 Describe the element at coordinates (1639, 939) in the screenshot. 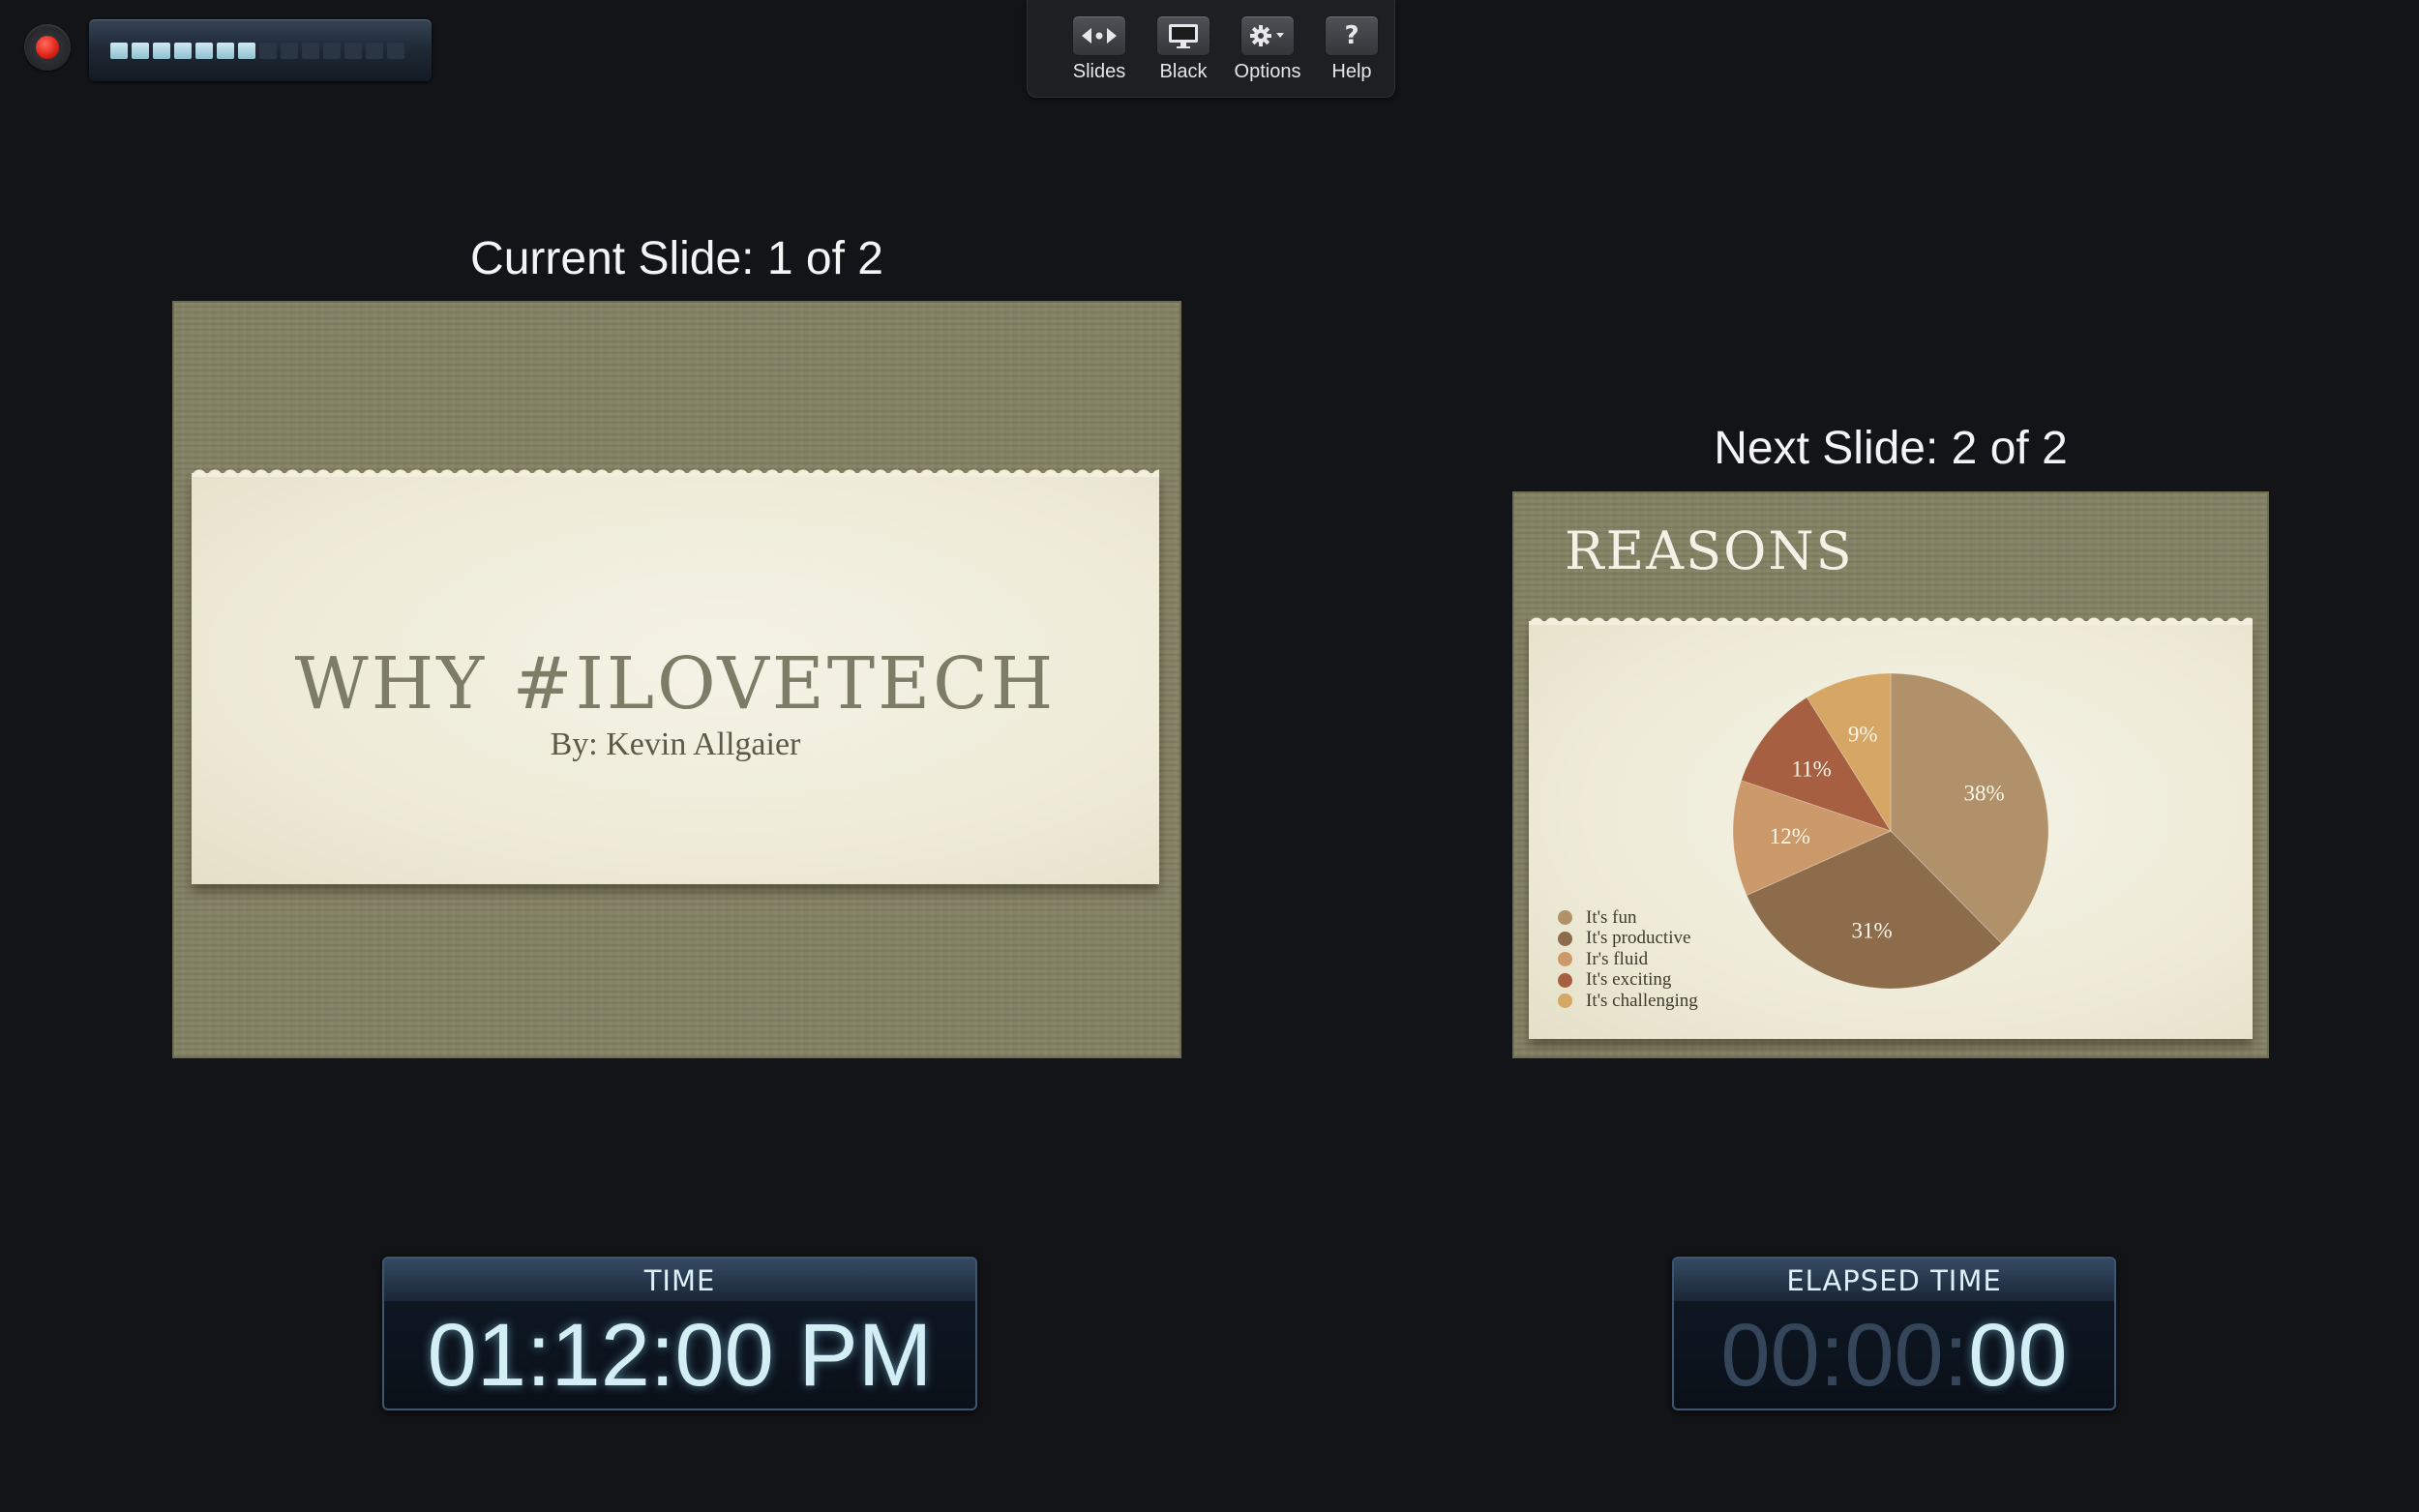

I see `legend-label: It's productive` at that location.